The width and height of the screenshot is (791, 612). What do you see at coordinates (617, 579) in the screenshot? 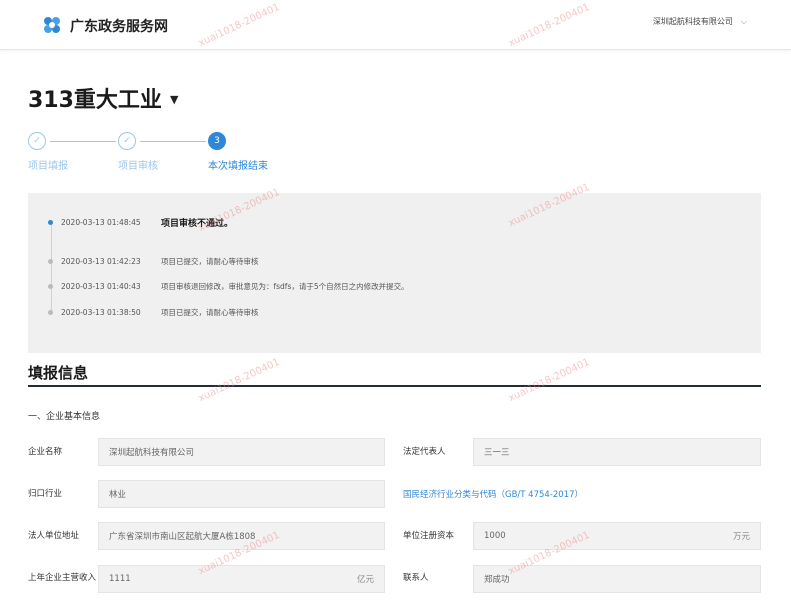
I see `contact-field: 郑成功` at bounding box center [617, 579].